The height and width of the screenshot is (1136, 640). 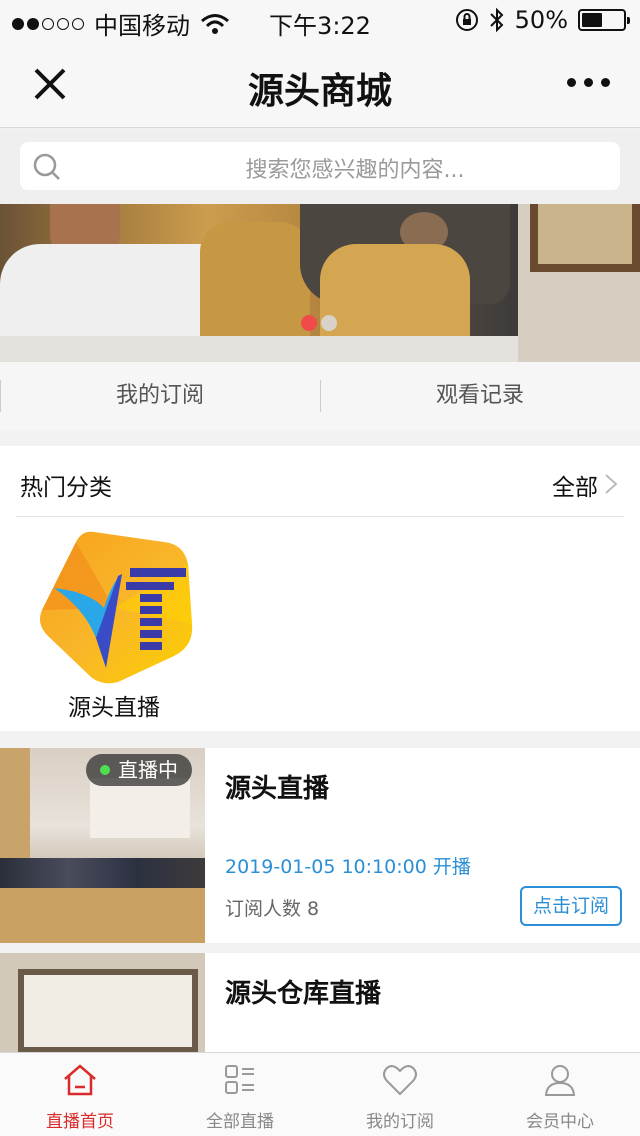 I want to click on live-title: 源头仓库直播, so click(x=303, y=994).